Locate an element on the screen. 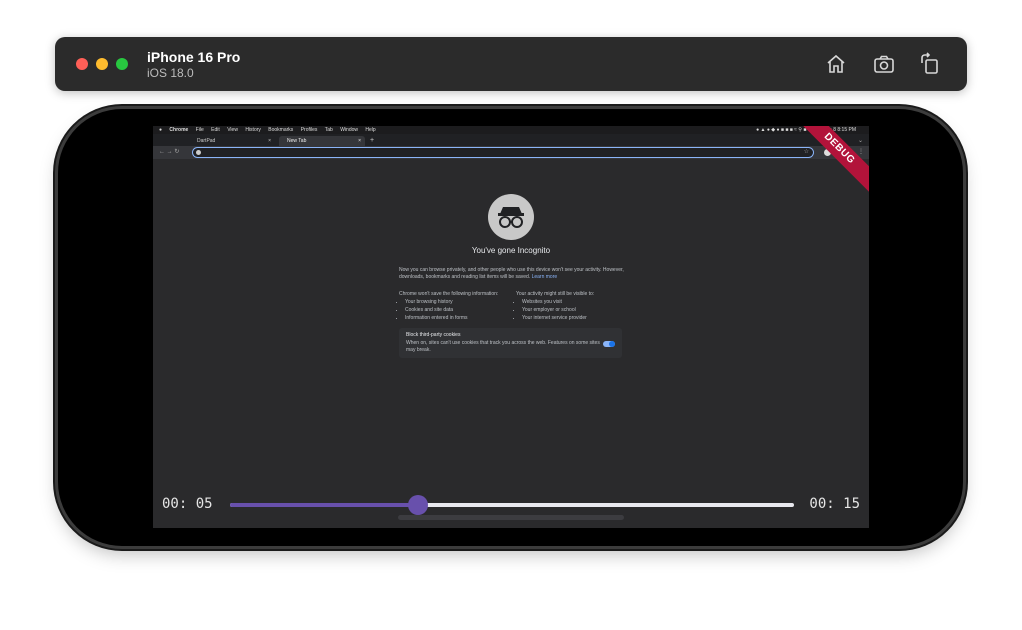 Image resolution: width=1022 pixels, height=630 pixels. os-version: iOS 18.0 is located at coordinates (170, 73).